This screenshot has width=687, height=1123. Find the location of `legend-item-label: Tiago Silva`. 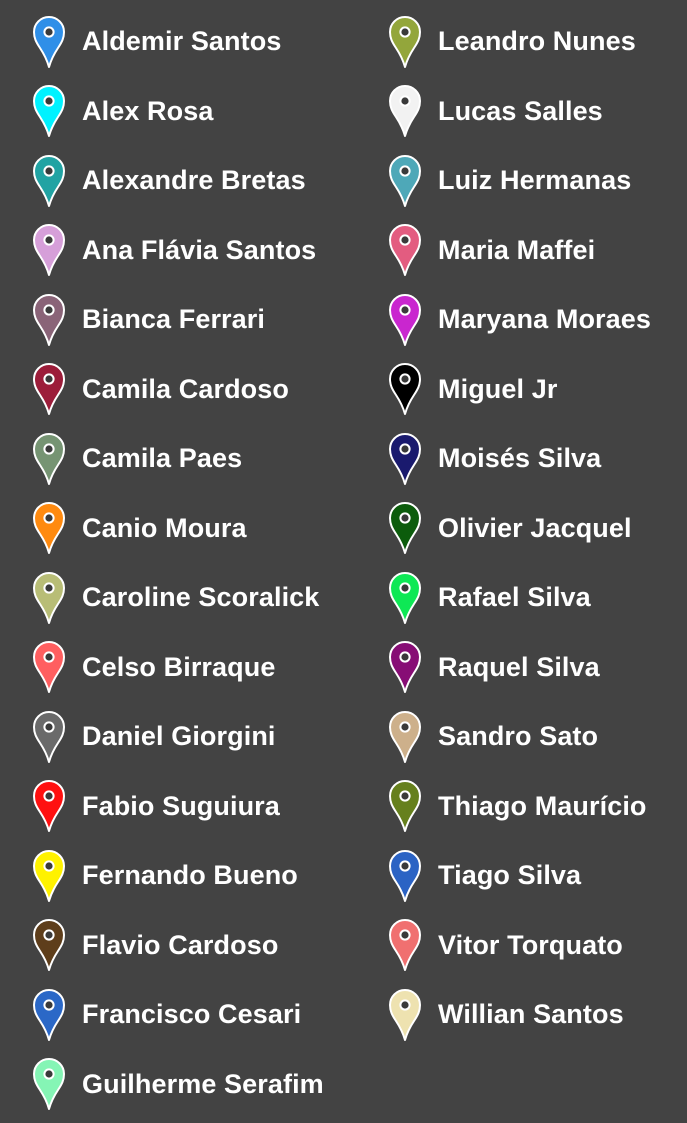

legend-item-label: Tiago Silva is located at coordinates (510, 875).